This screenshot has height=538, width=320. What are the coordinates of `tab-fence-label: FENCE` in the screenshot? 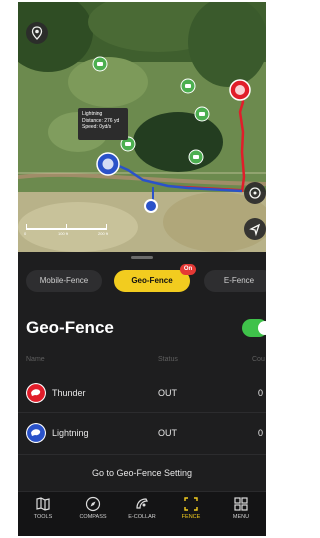 It's located at (191, 517).